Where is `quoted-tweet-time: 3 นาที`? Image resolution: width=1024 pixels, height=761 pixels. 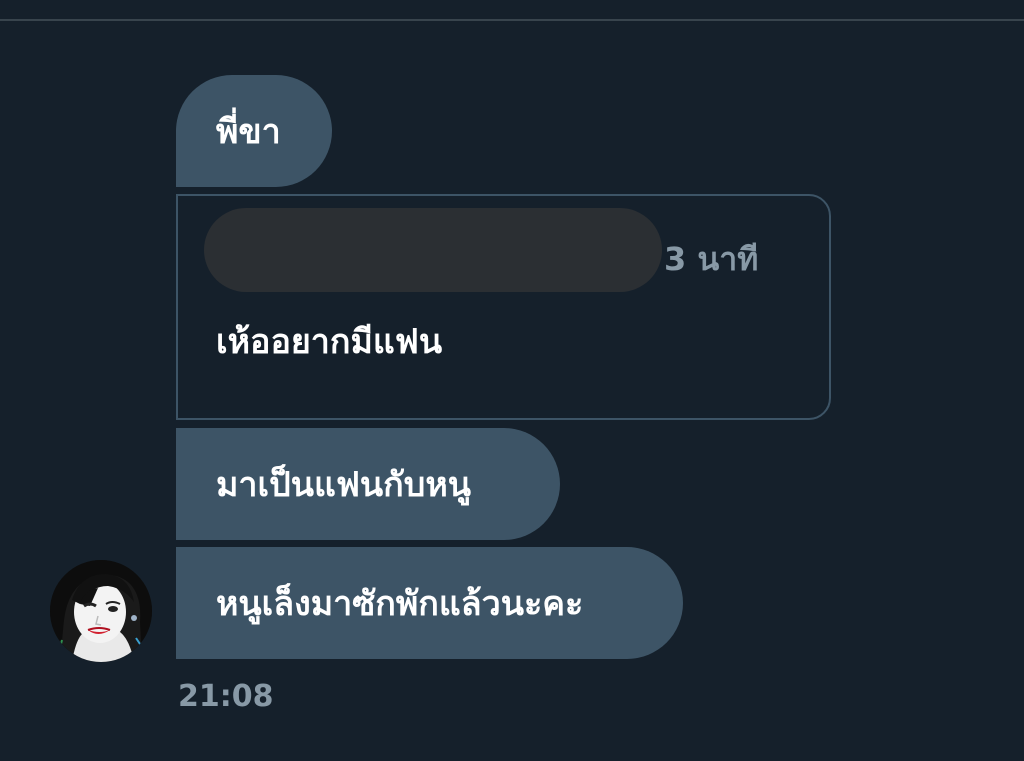
quoted-tweet-time: 3 นาที is located at coordinates (711, 259).